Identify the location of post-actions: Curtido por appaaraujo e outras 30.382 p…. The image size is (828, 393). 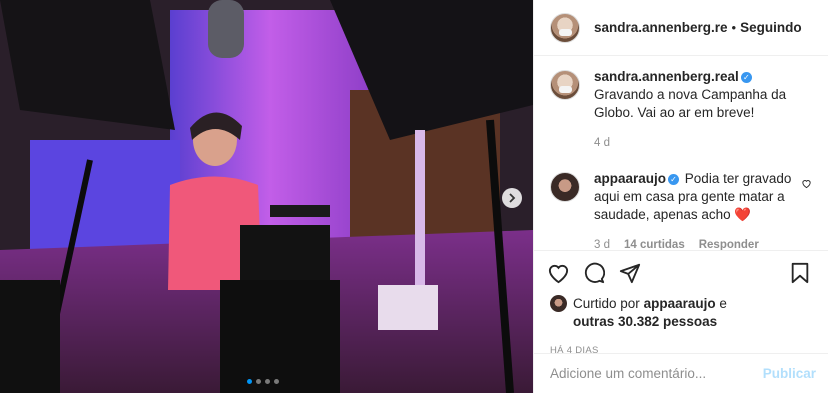
(681, 303).